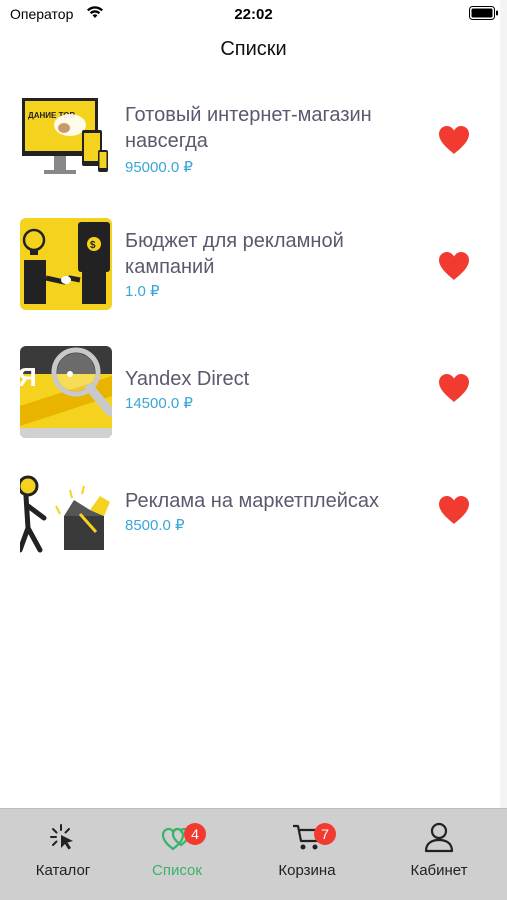 The height and width of the screenshot is (900, 507). What do you see at coordinates (28, 377) in the screenshot?
I see `thumb-caption: Я` at bounding box center [28, 377].